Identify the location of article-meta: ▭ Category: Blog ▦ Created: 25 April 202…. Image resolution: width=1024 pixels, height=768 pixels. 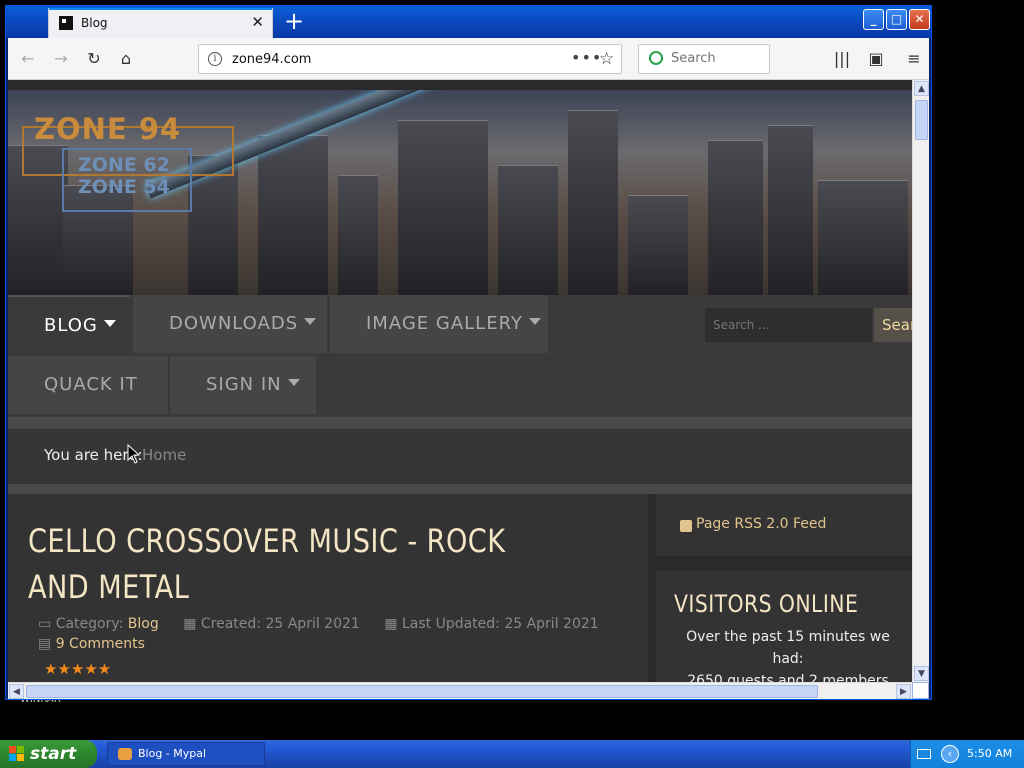
(338, 634).